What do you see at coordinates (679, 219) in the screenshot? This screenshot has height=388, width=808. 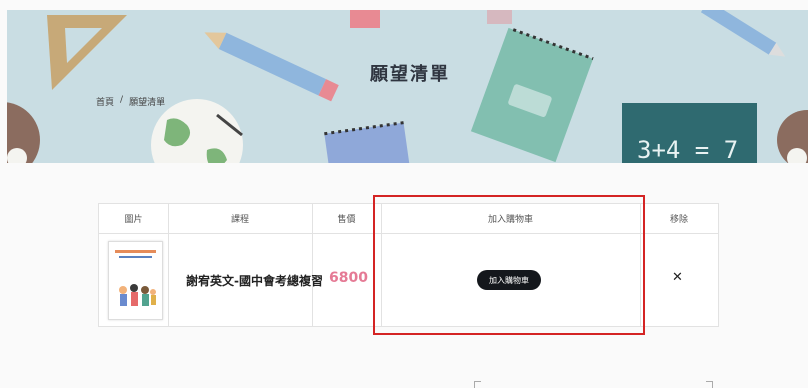 I see `header-remove: 移除` at bounding box center [679, 219].